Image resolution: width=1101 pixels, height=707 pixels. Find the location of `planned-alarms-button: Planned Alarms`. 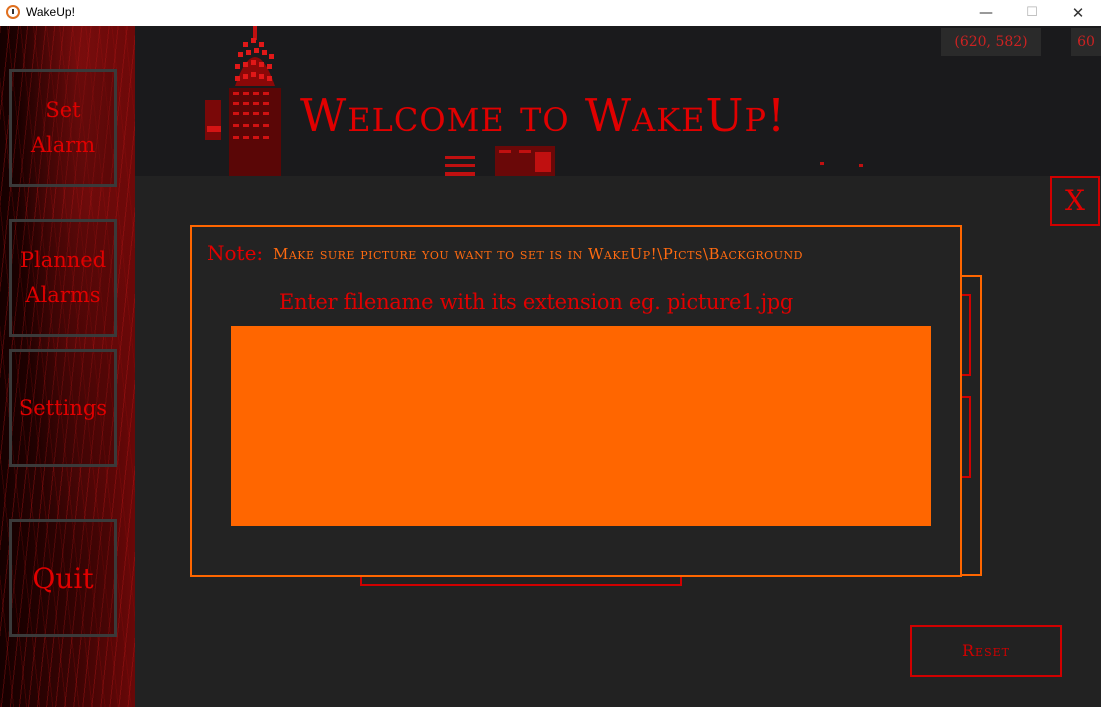

planned-alarms-button: Planned Alarms is located at coordinates (63, 278).